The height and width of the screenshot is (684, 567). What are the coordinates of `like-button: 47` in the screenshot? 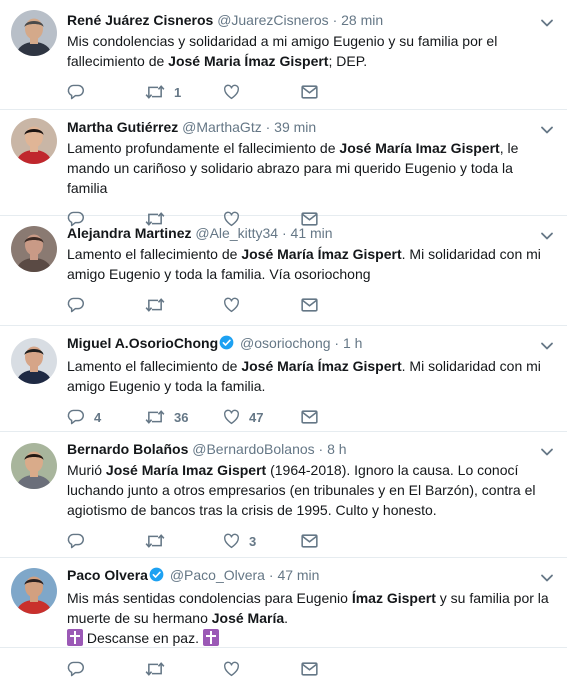 It's located at (262, 417).